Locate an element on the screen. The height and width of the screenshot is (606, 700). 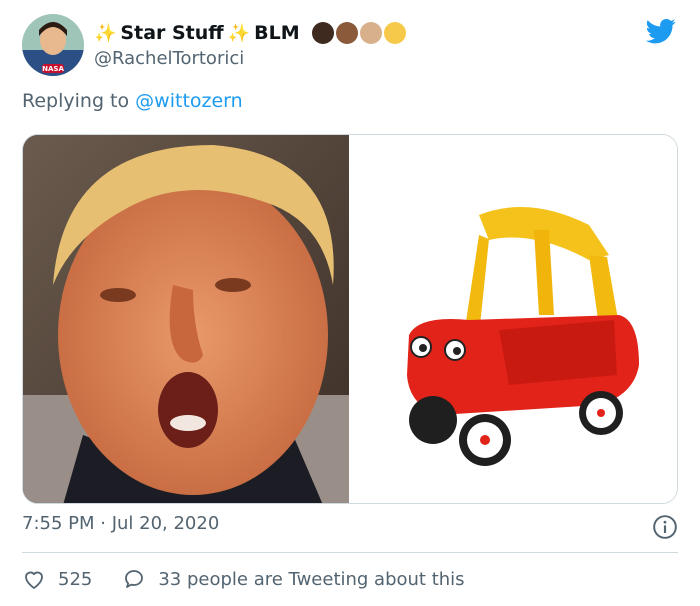
tweeting-about-link: 33 people are Tweeting about this is located at coordinates (293, 579).